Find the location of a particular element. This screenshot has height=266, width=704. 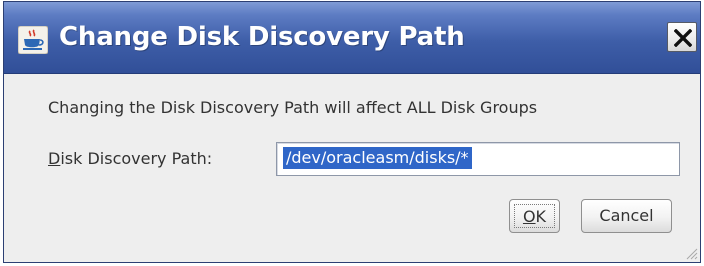

label-text: isk Discovery Path: is located at coordinates (136, 158).